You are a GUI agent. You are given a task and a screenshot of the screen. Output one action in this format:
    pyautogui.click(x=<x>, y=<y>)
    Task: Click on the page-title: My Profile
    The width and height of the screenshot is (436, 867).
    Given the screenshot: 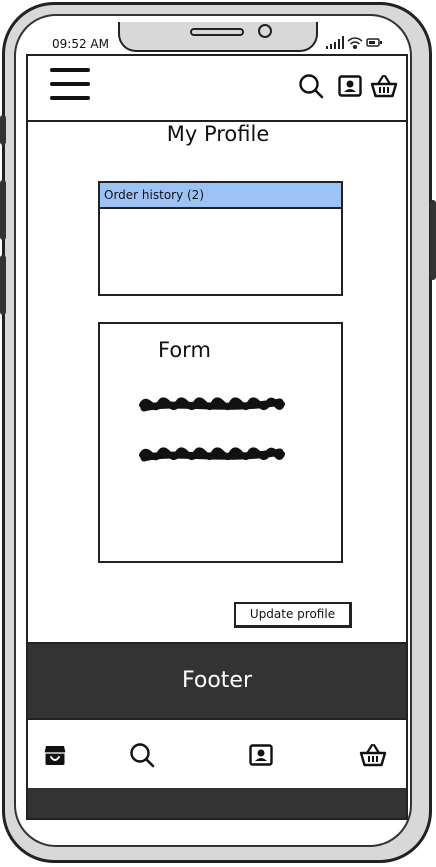 What is the action you would take?
    pyautogui.click(x=218, y=134)
    